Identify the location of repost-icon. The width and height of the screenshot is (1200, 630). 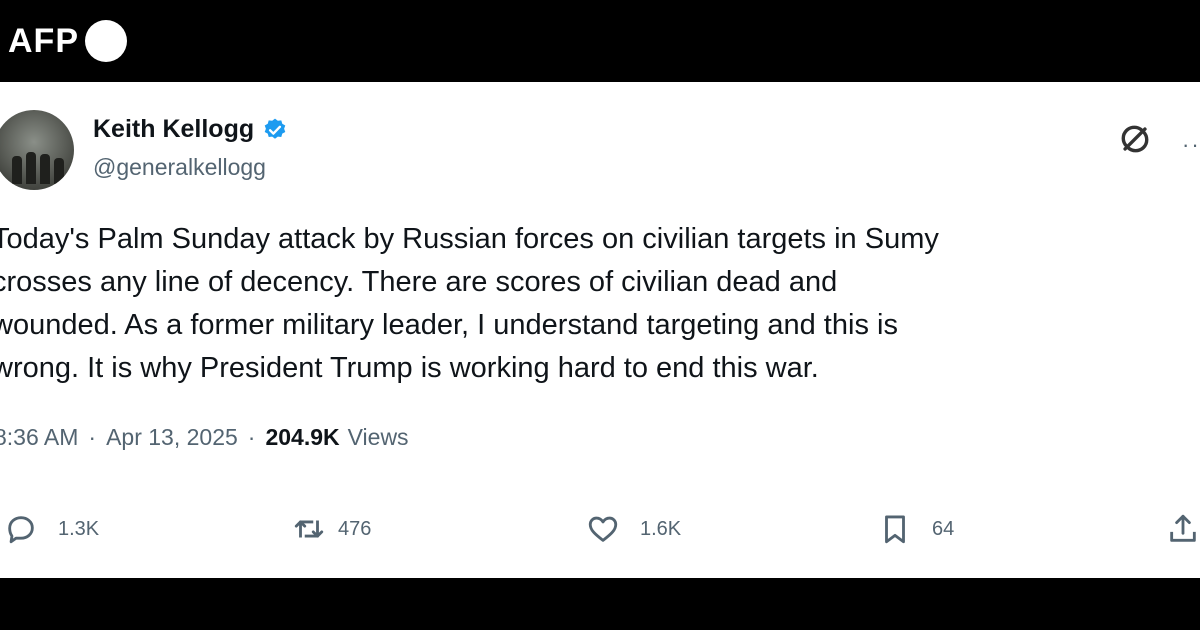
(309, 529).